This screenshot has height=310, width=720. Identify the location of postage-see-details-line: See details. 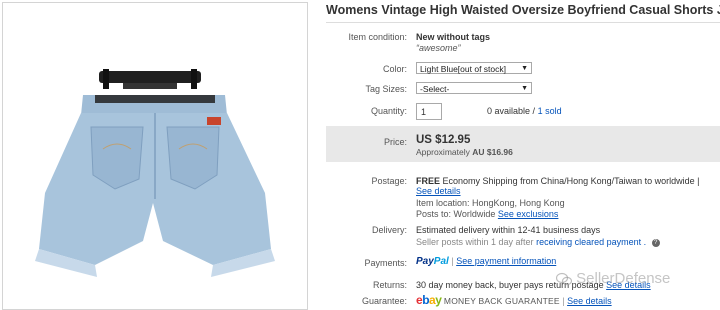
(438, 191).